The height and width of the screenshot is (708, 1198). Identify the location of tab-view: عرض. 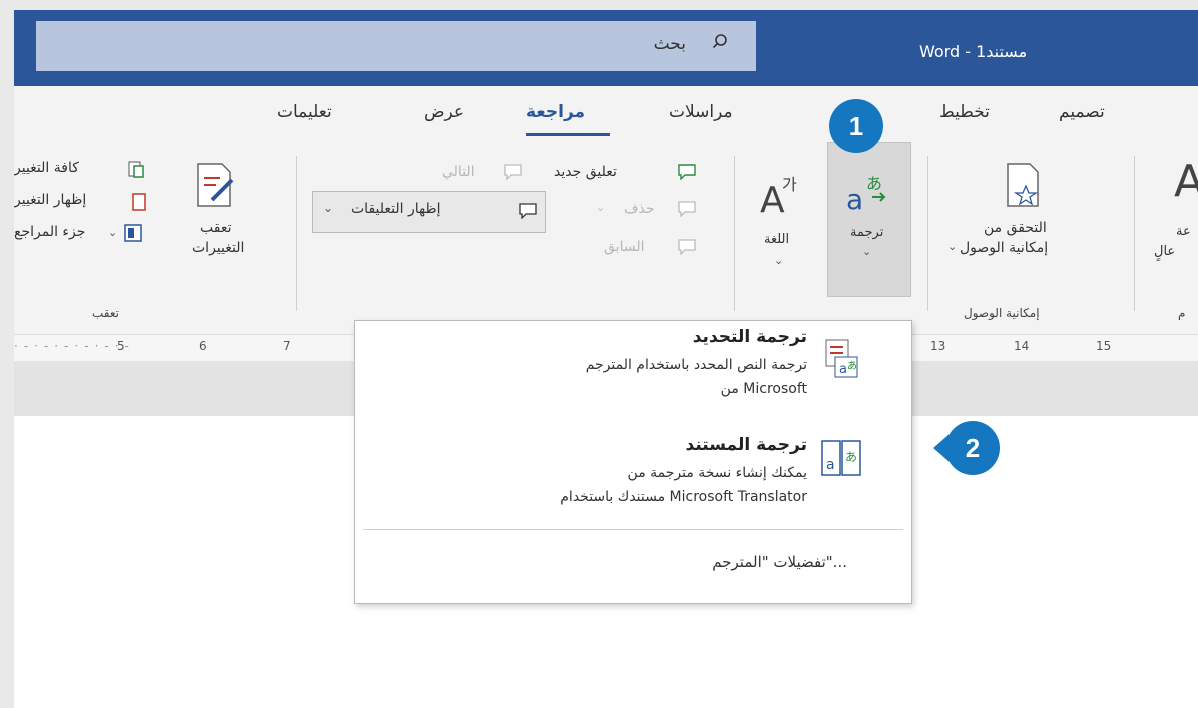
(444, 112).